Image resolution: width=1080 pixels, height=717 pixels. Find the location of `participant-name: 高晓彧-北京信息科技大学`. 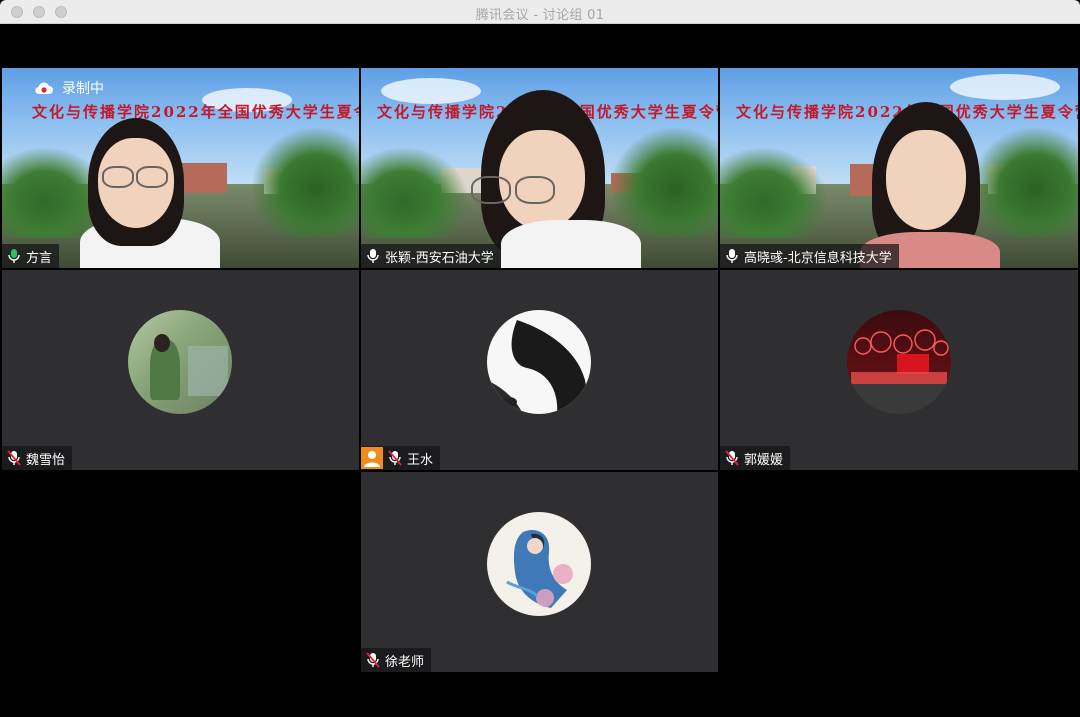

participant-name: 高晓彧-北京信息科技大学 is located at coordinates (818, 258).